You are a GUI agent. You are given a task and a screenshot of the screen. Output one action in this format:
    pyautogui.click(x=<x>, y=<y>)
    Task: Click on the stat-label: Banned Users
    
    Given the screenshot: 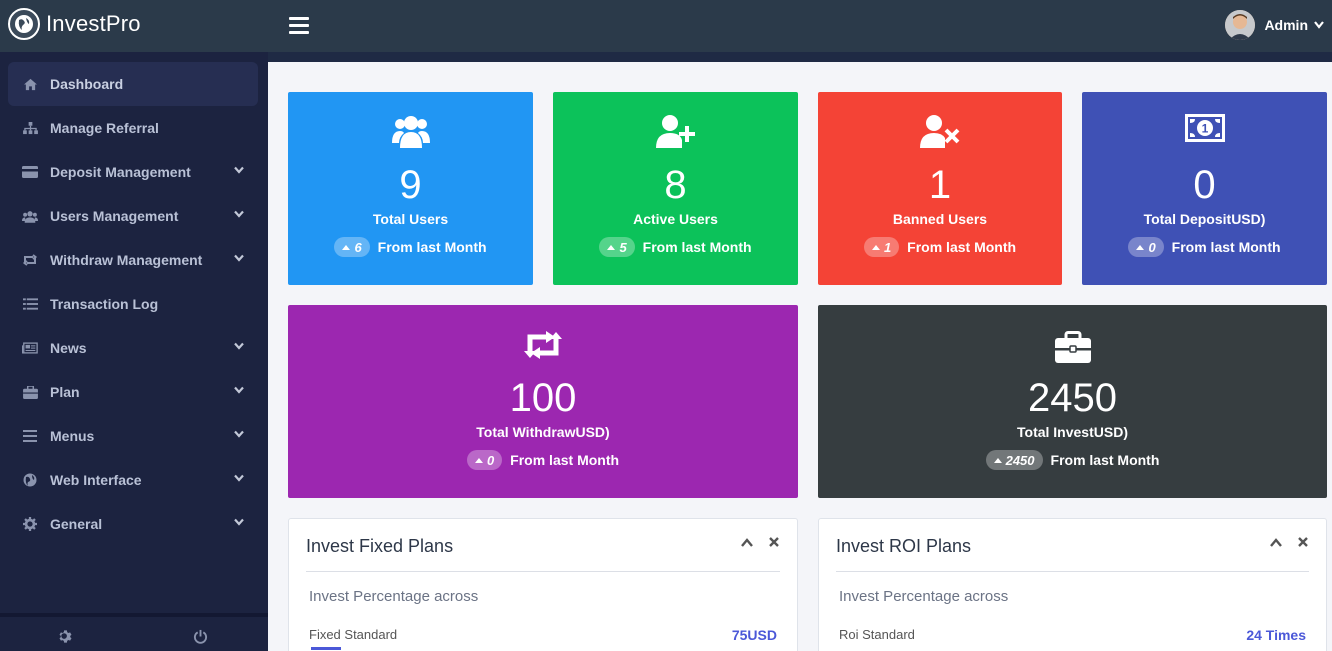 What is the action you would take?
    pyautogui.click(x=940, y=219)
    